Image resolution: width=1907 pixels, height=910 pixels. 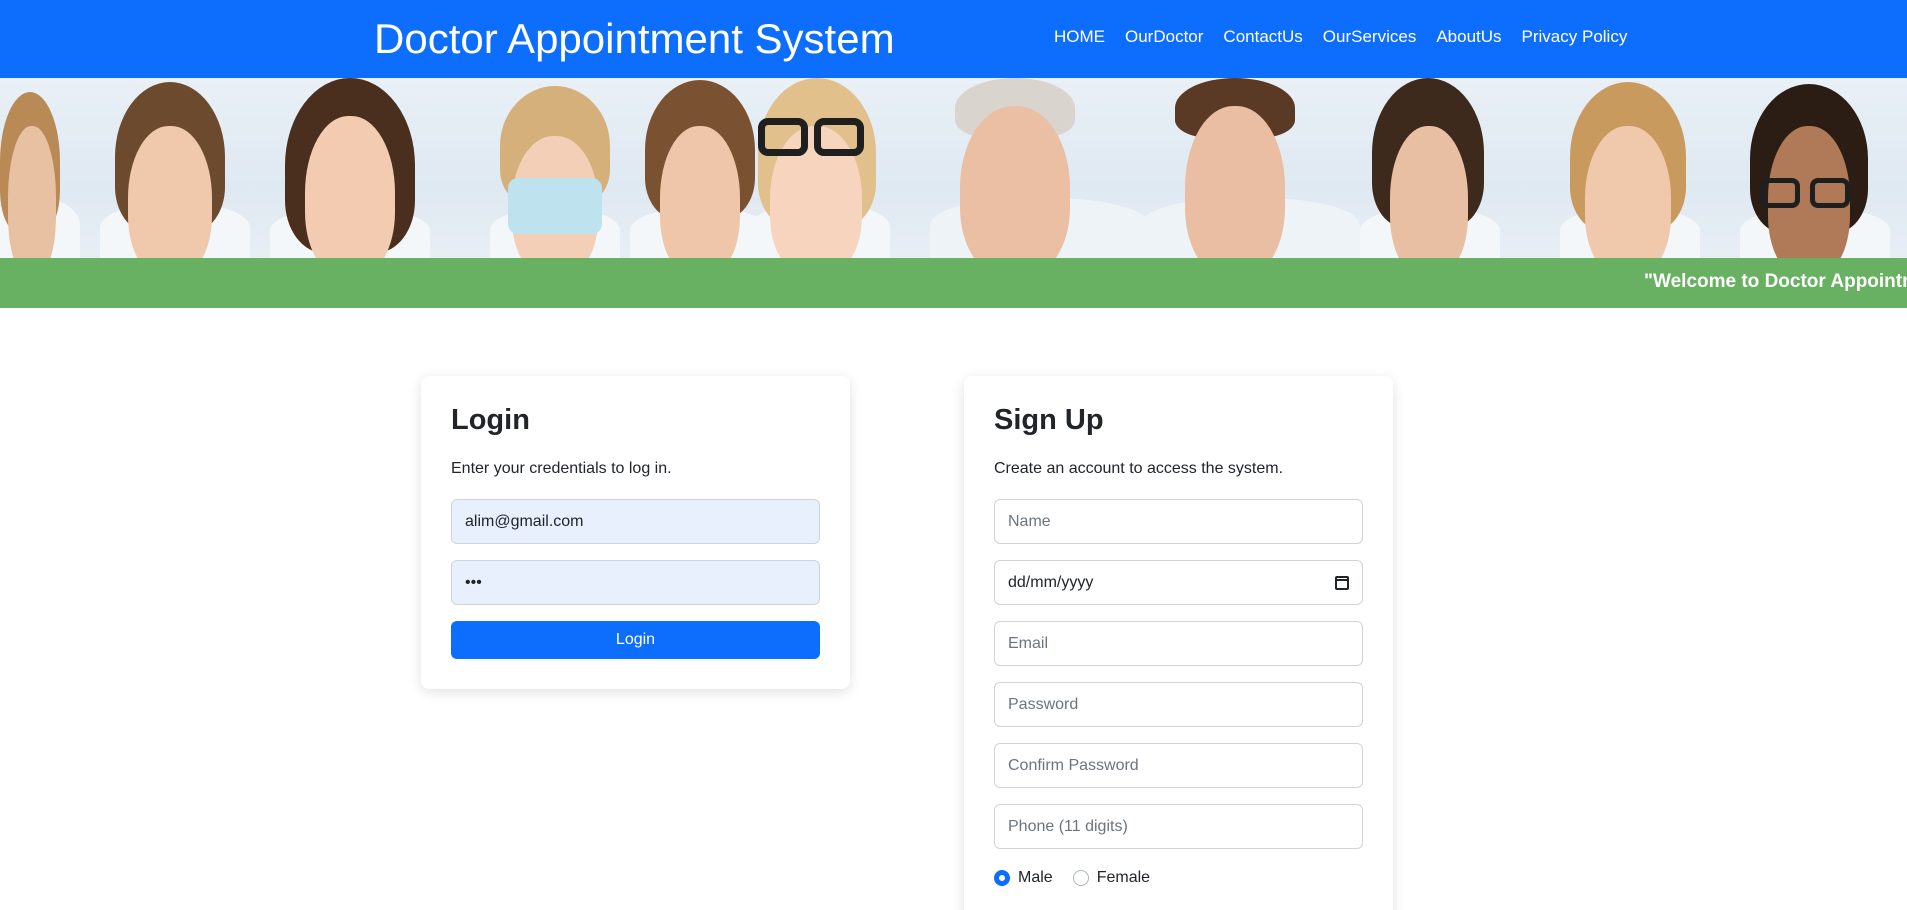 I want to click on brand-title: Doctor Appointment System, so click(x=634, y=39).